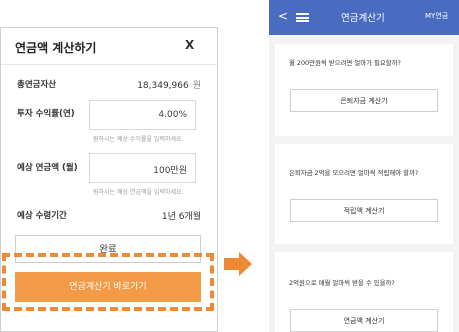  I want to click on calculator-card-retirement: 월 200만원씩 받으려면 얼마가 필요할까? 은퇴자금 계산기, so click(364, 90).